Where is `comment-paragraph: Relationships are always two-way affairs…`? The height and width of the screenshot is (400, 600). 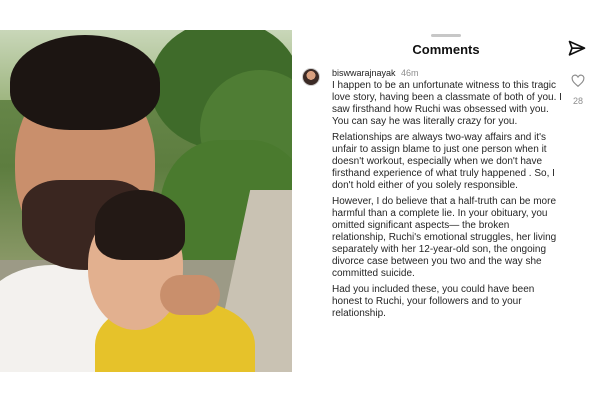
comment-paragraph: Relationships are always two-way affairs… is located at coordinates (443, 161).